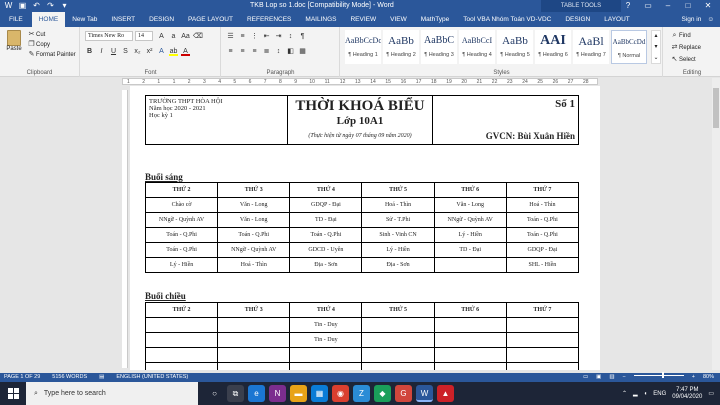 This screenshot has width=720, height=405. What do you see at coordinates (685, 36) in the screenshot?
I see `find-button: ⌕ Find` at bounding box center [685, 36].